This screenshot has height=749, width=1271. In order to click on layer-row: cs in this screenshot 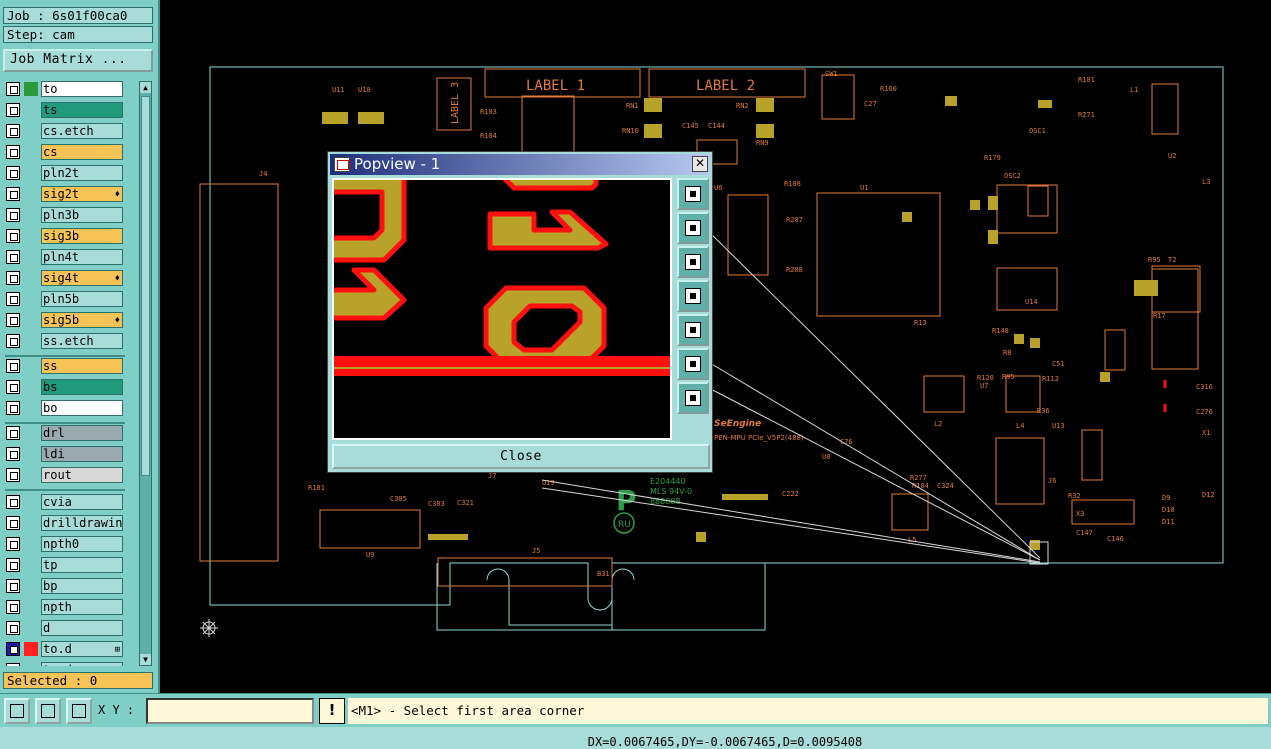, I will do `click(72, 152)`.